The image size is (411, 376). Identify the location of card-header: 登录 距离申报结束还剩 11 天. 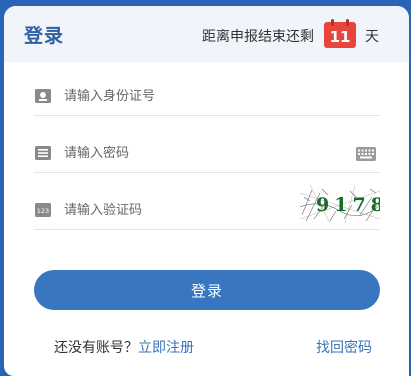
(206, 34).